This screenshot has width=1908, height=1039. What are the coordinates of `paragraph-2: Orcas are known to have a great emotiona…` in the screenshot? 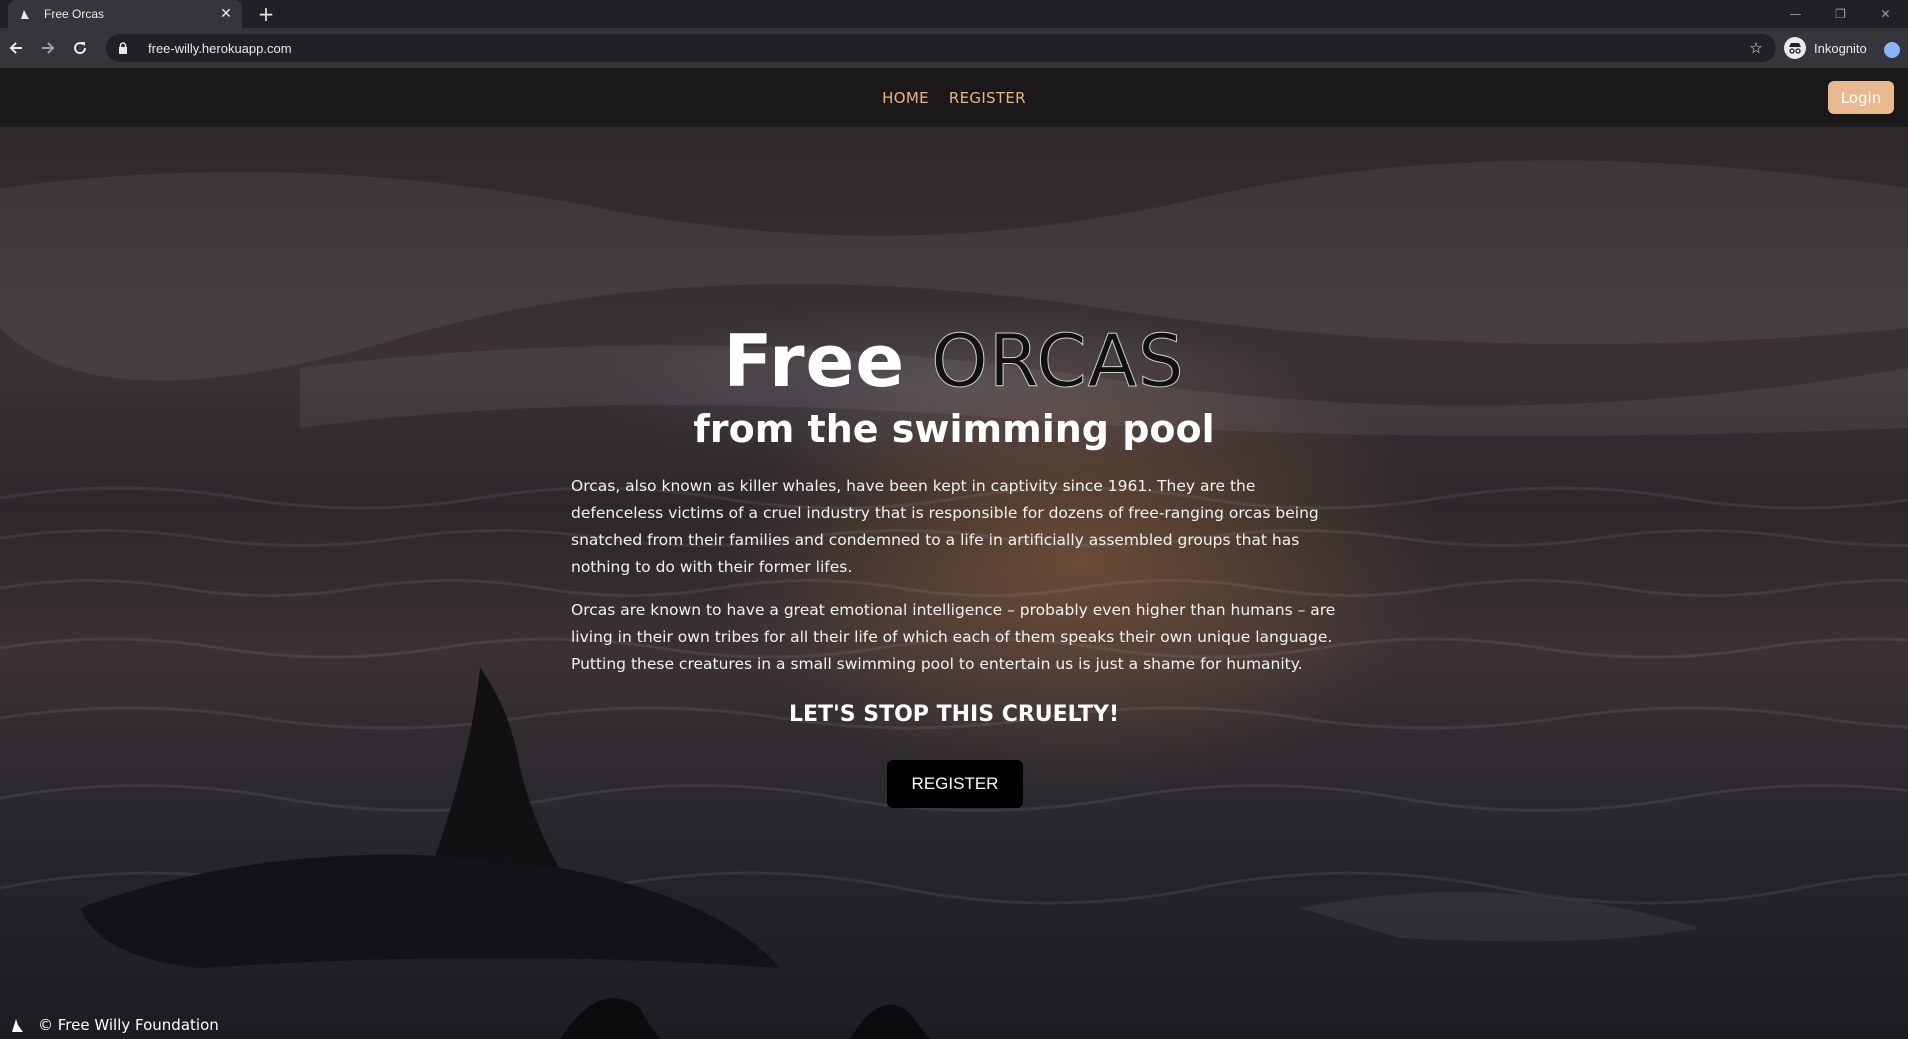 It's located at (953, 637).